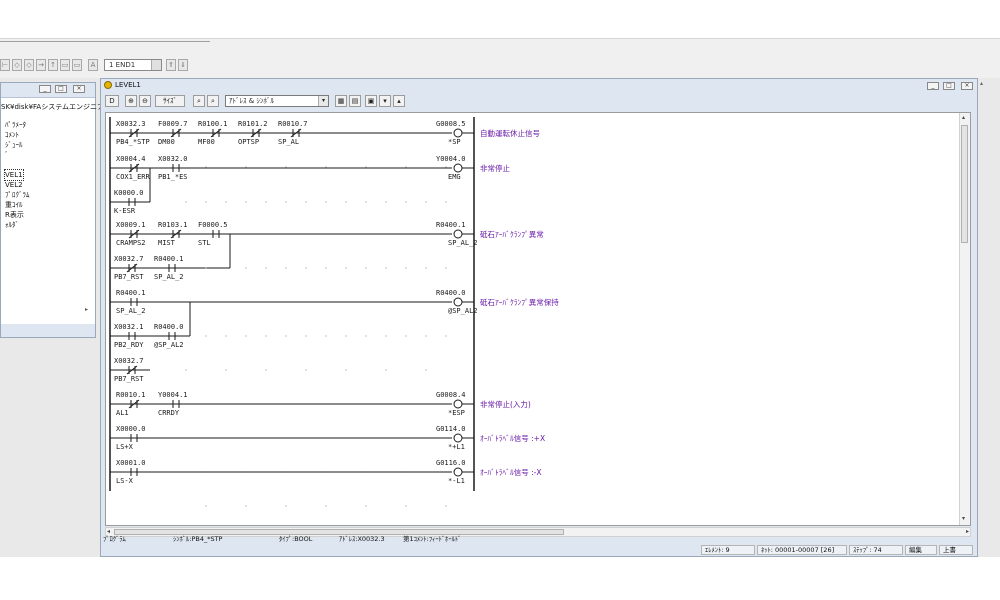 The width and height of the screenshot is (1000, 600). Describe the element at coordinates (170, 101) in the screenshot. I see `size-button: ｻｲｽﾞ` at that location.